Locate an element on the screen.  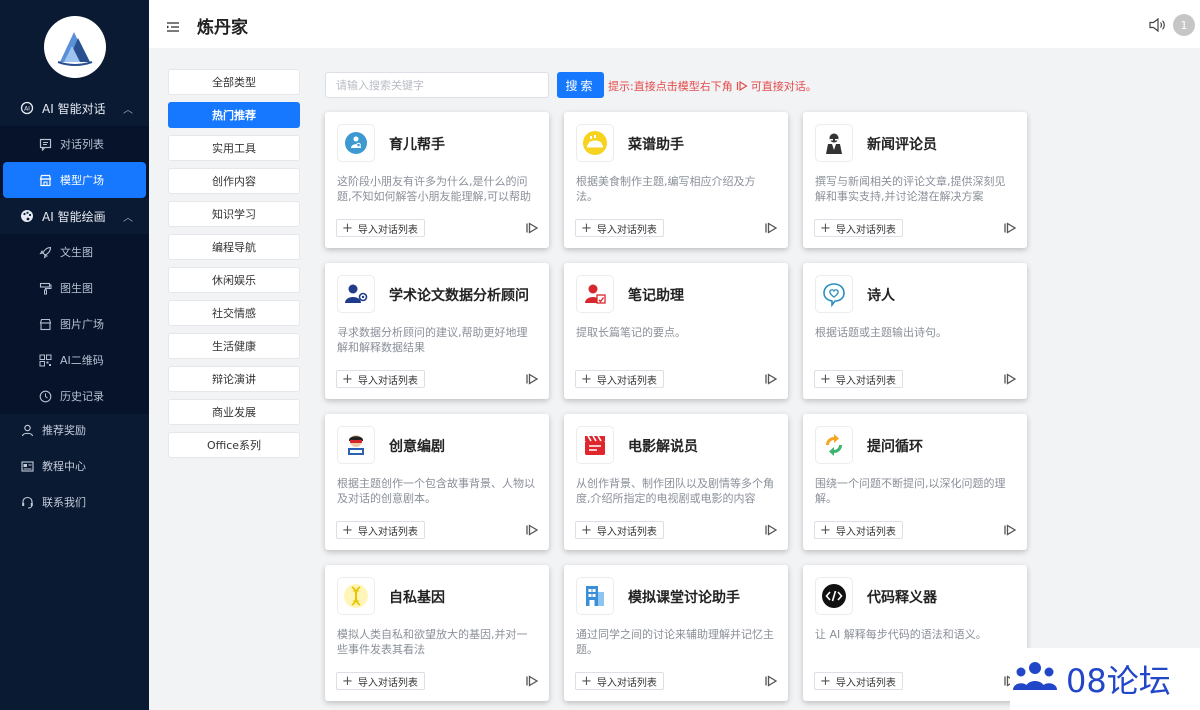
card-description: 这阶段小朋友有许多为什么,是什么的问题,不知如何解答小朋友能理解,可以帮助你解答 is located at coordinates (434, 189).